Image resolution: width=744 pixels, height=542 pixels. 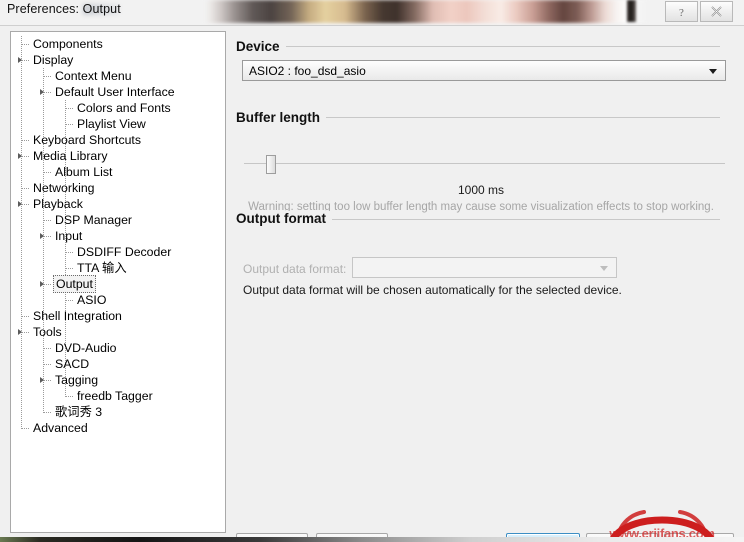 What do you see at coordinates (93, 76) in the screenshot?
I see `tree-item-label: Context Menu` at bounding box center [93, 76].